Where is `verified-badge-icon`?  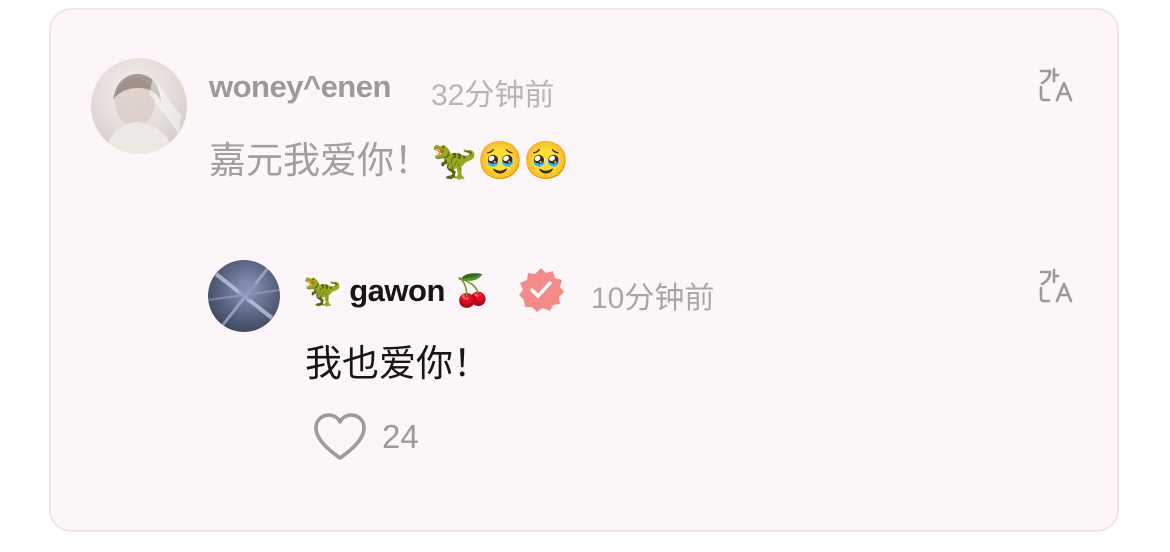
verified-badge-icon is located at coordinates (541, 290).